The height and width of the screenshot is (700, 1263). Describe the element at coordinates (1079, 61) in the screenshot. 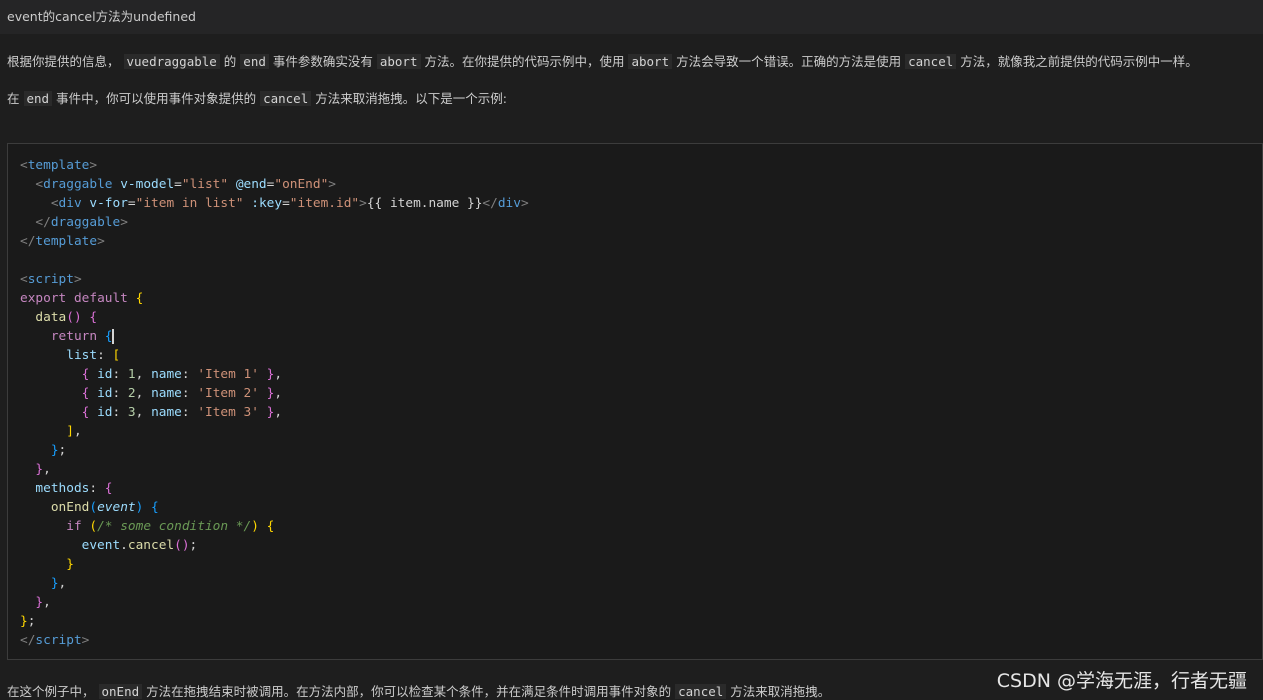

I see `para-text: 方法，就像我之前提供的代码示例中一样。` at that location.